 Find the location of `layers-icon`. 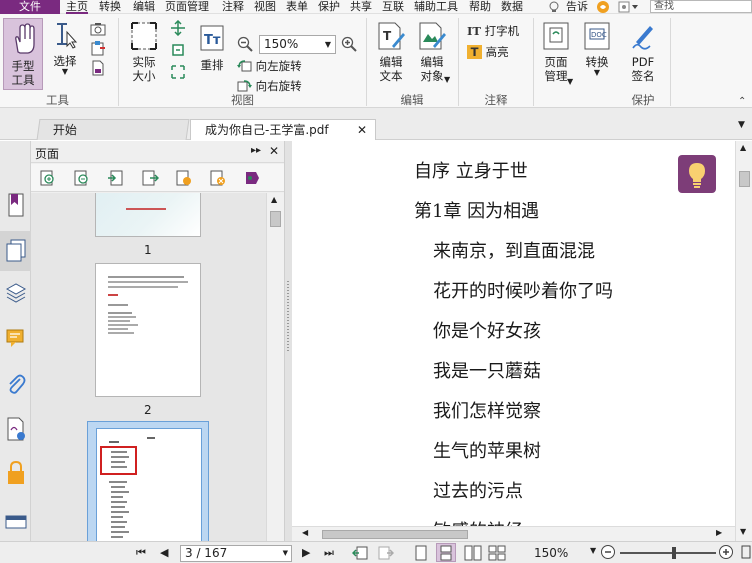

layers-icon is located at coordinates (16, 293).